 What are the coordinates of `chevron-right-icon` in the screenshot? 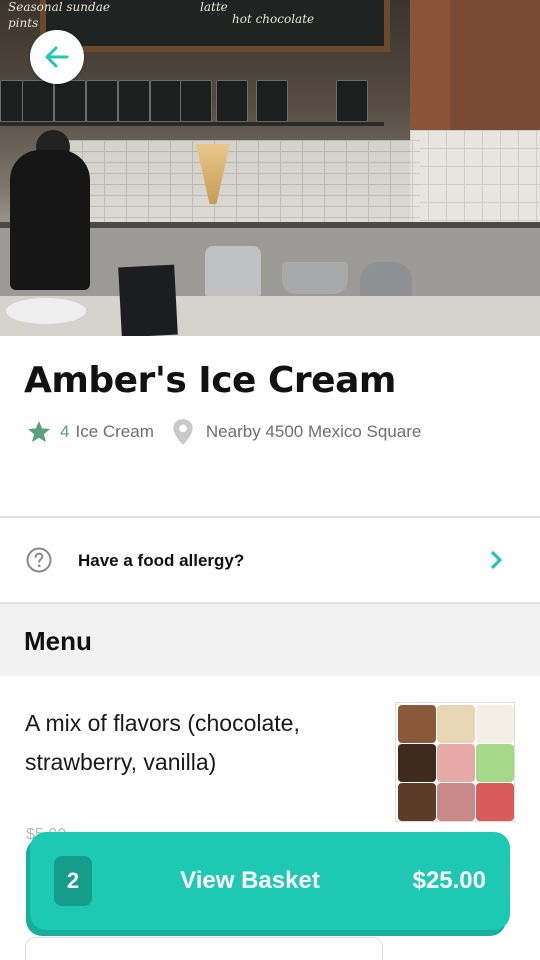 It's located at (496, 560).